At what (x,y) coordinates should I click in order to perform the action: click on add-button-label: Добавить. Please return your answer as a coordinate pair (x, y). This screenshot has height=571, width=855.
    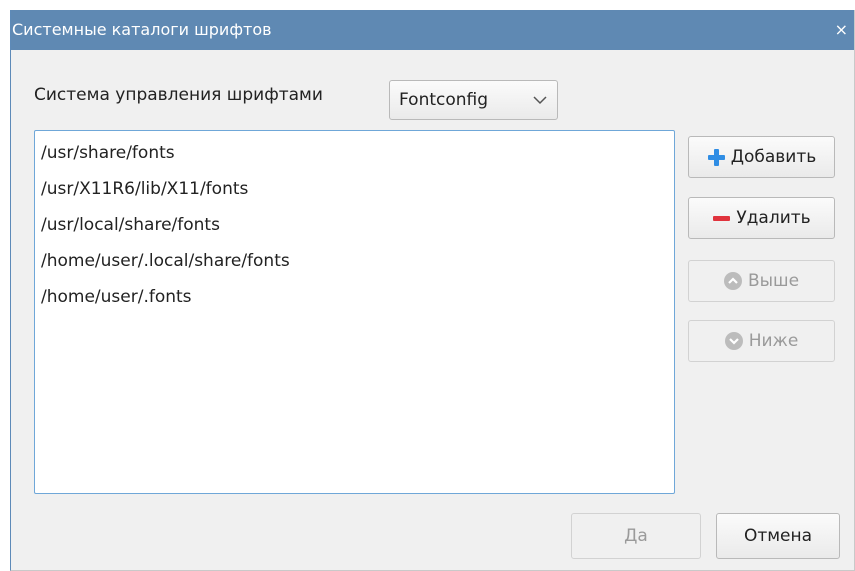
    Looking at the image, I should click on (773, 157).